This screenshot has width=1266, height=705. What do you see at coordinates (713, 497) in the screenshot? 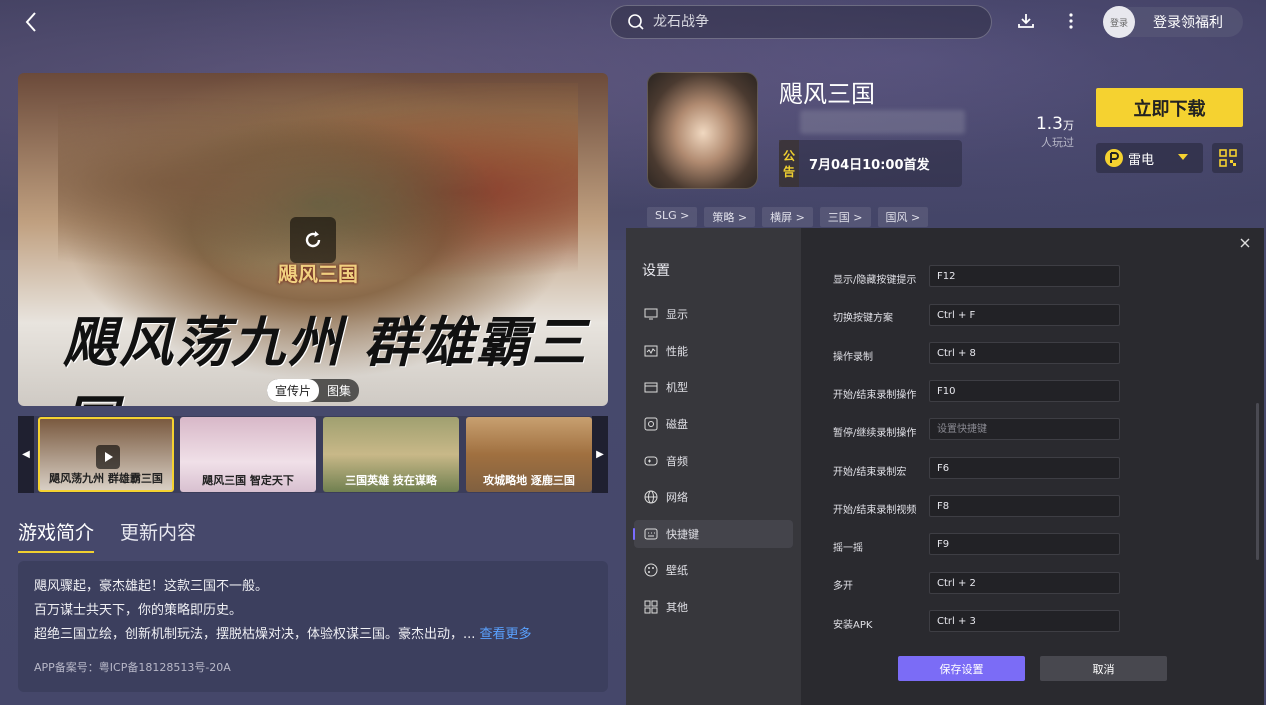
I see `sidebar-item-network: 网络` at bounding box center [713, 497].